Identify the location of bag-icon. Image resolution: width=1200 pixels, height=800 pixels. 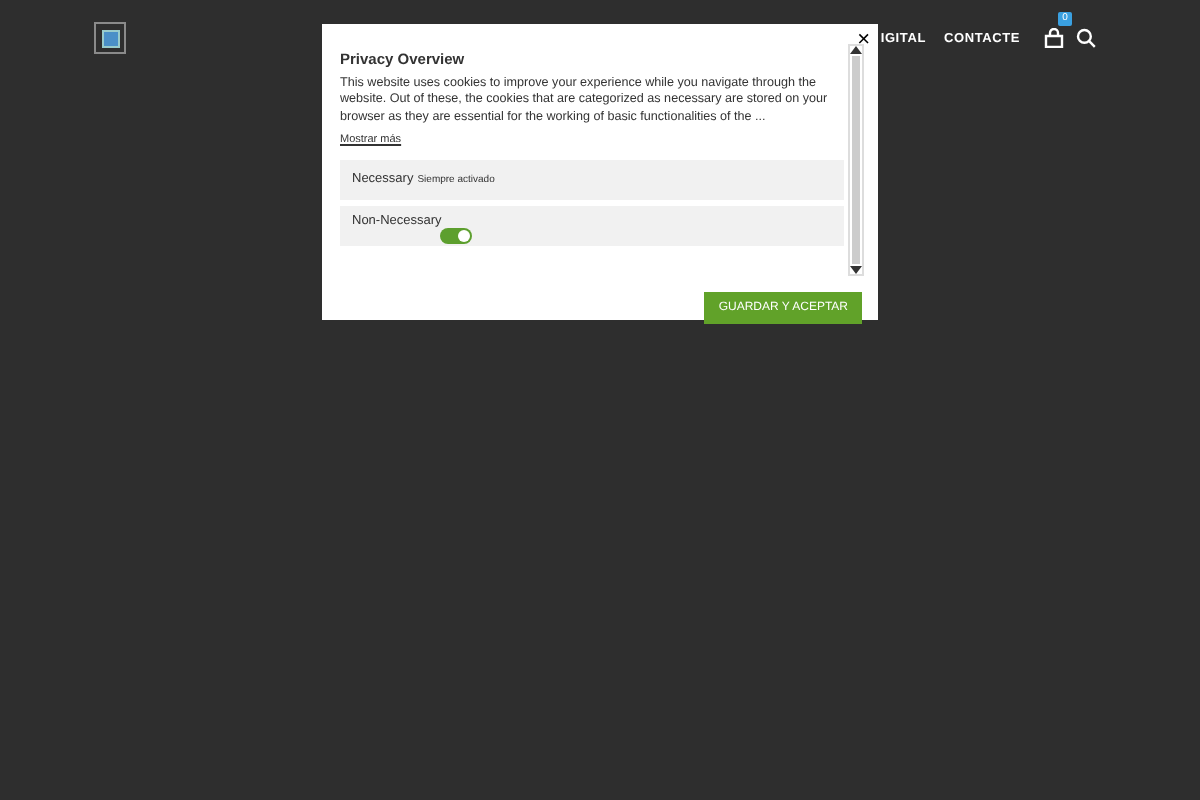
(1054, 38).